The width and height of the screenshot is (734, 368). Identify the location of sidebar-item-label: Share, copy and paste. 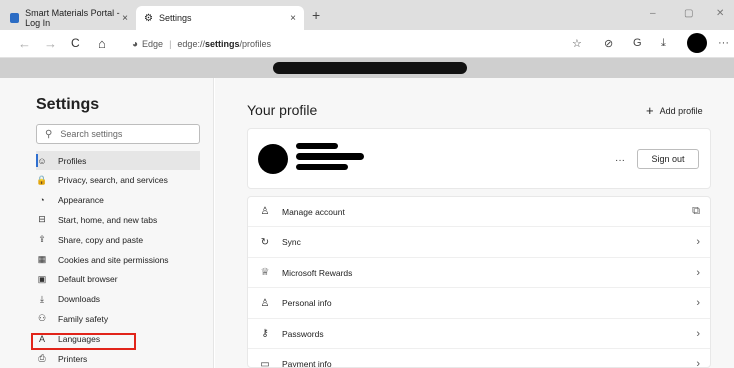
(101, 239).